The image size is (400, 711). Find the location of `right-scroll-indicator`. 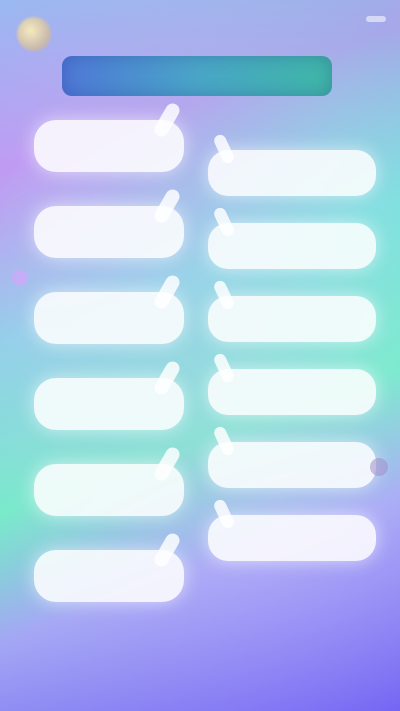

right-scroll-indicator is located at coordinates (379, 467).